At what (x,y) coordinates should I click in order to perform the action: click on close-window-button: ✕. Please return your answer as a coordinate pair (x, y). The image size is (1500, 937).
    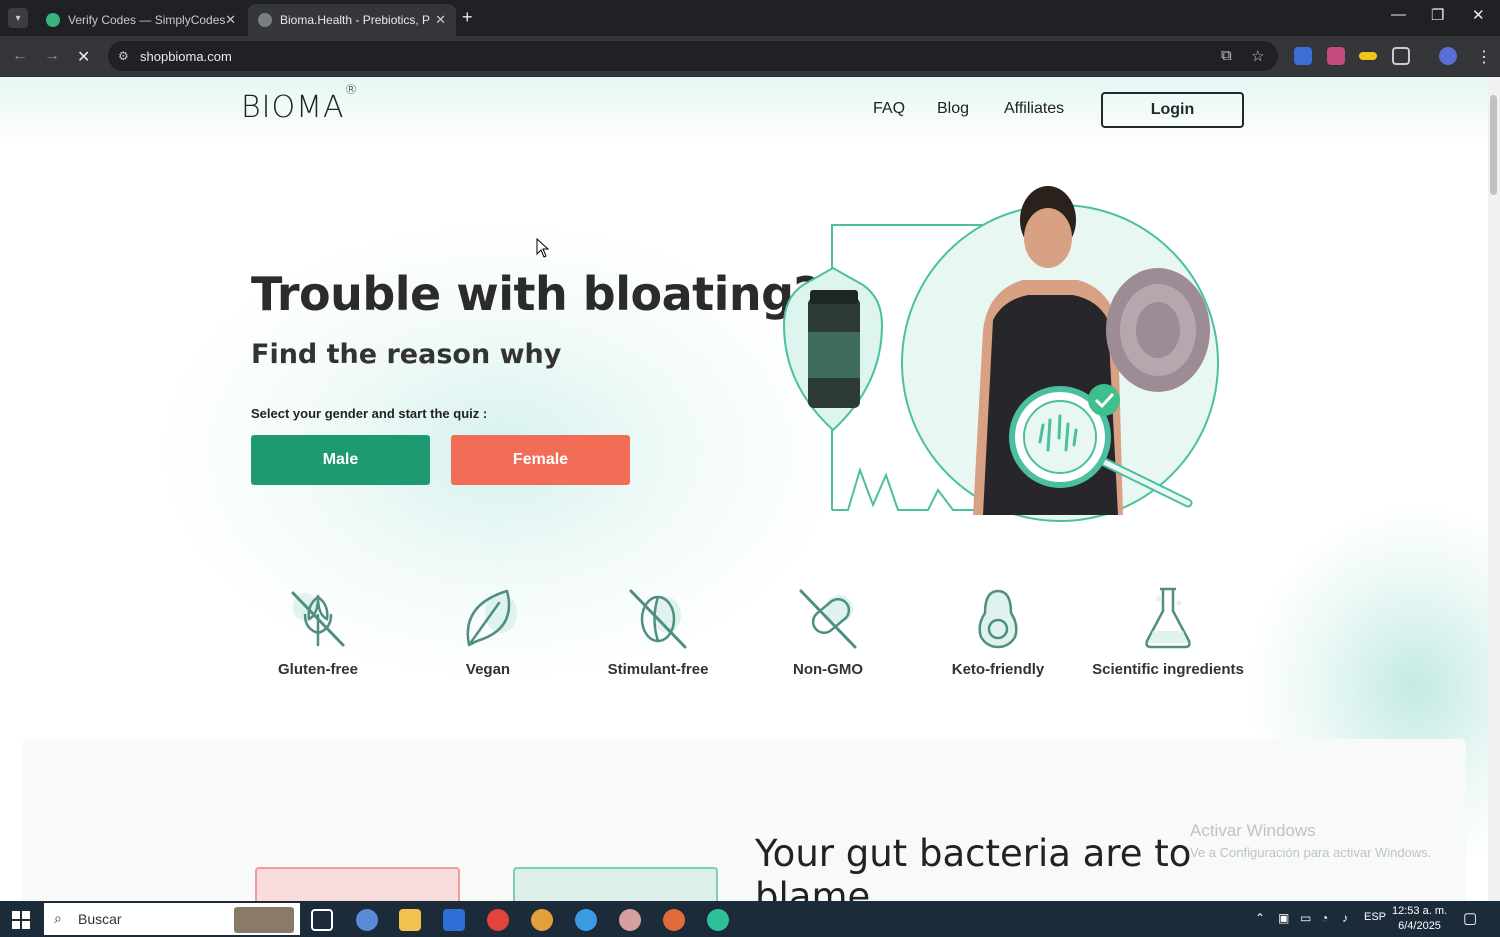
    Looking at the image, I should click on (1478, 15).